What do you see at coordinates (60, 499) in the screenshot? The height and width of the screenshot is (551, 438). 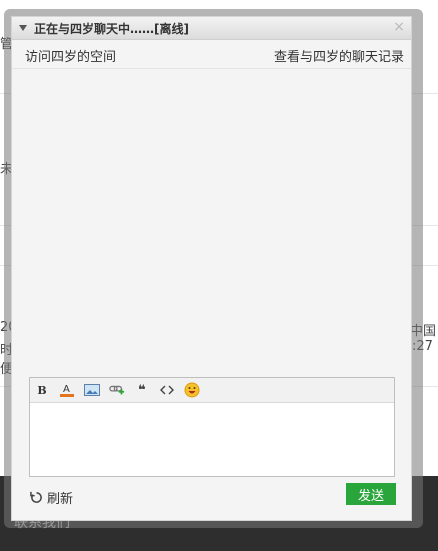 I see `refresh-label: 刷新` at bounding box center [60, 499].